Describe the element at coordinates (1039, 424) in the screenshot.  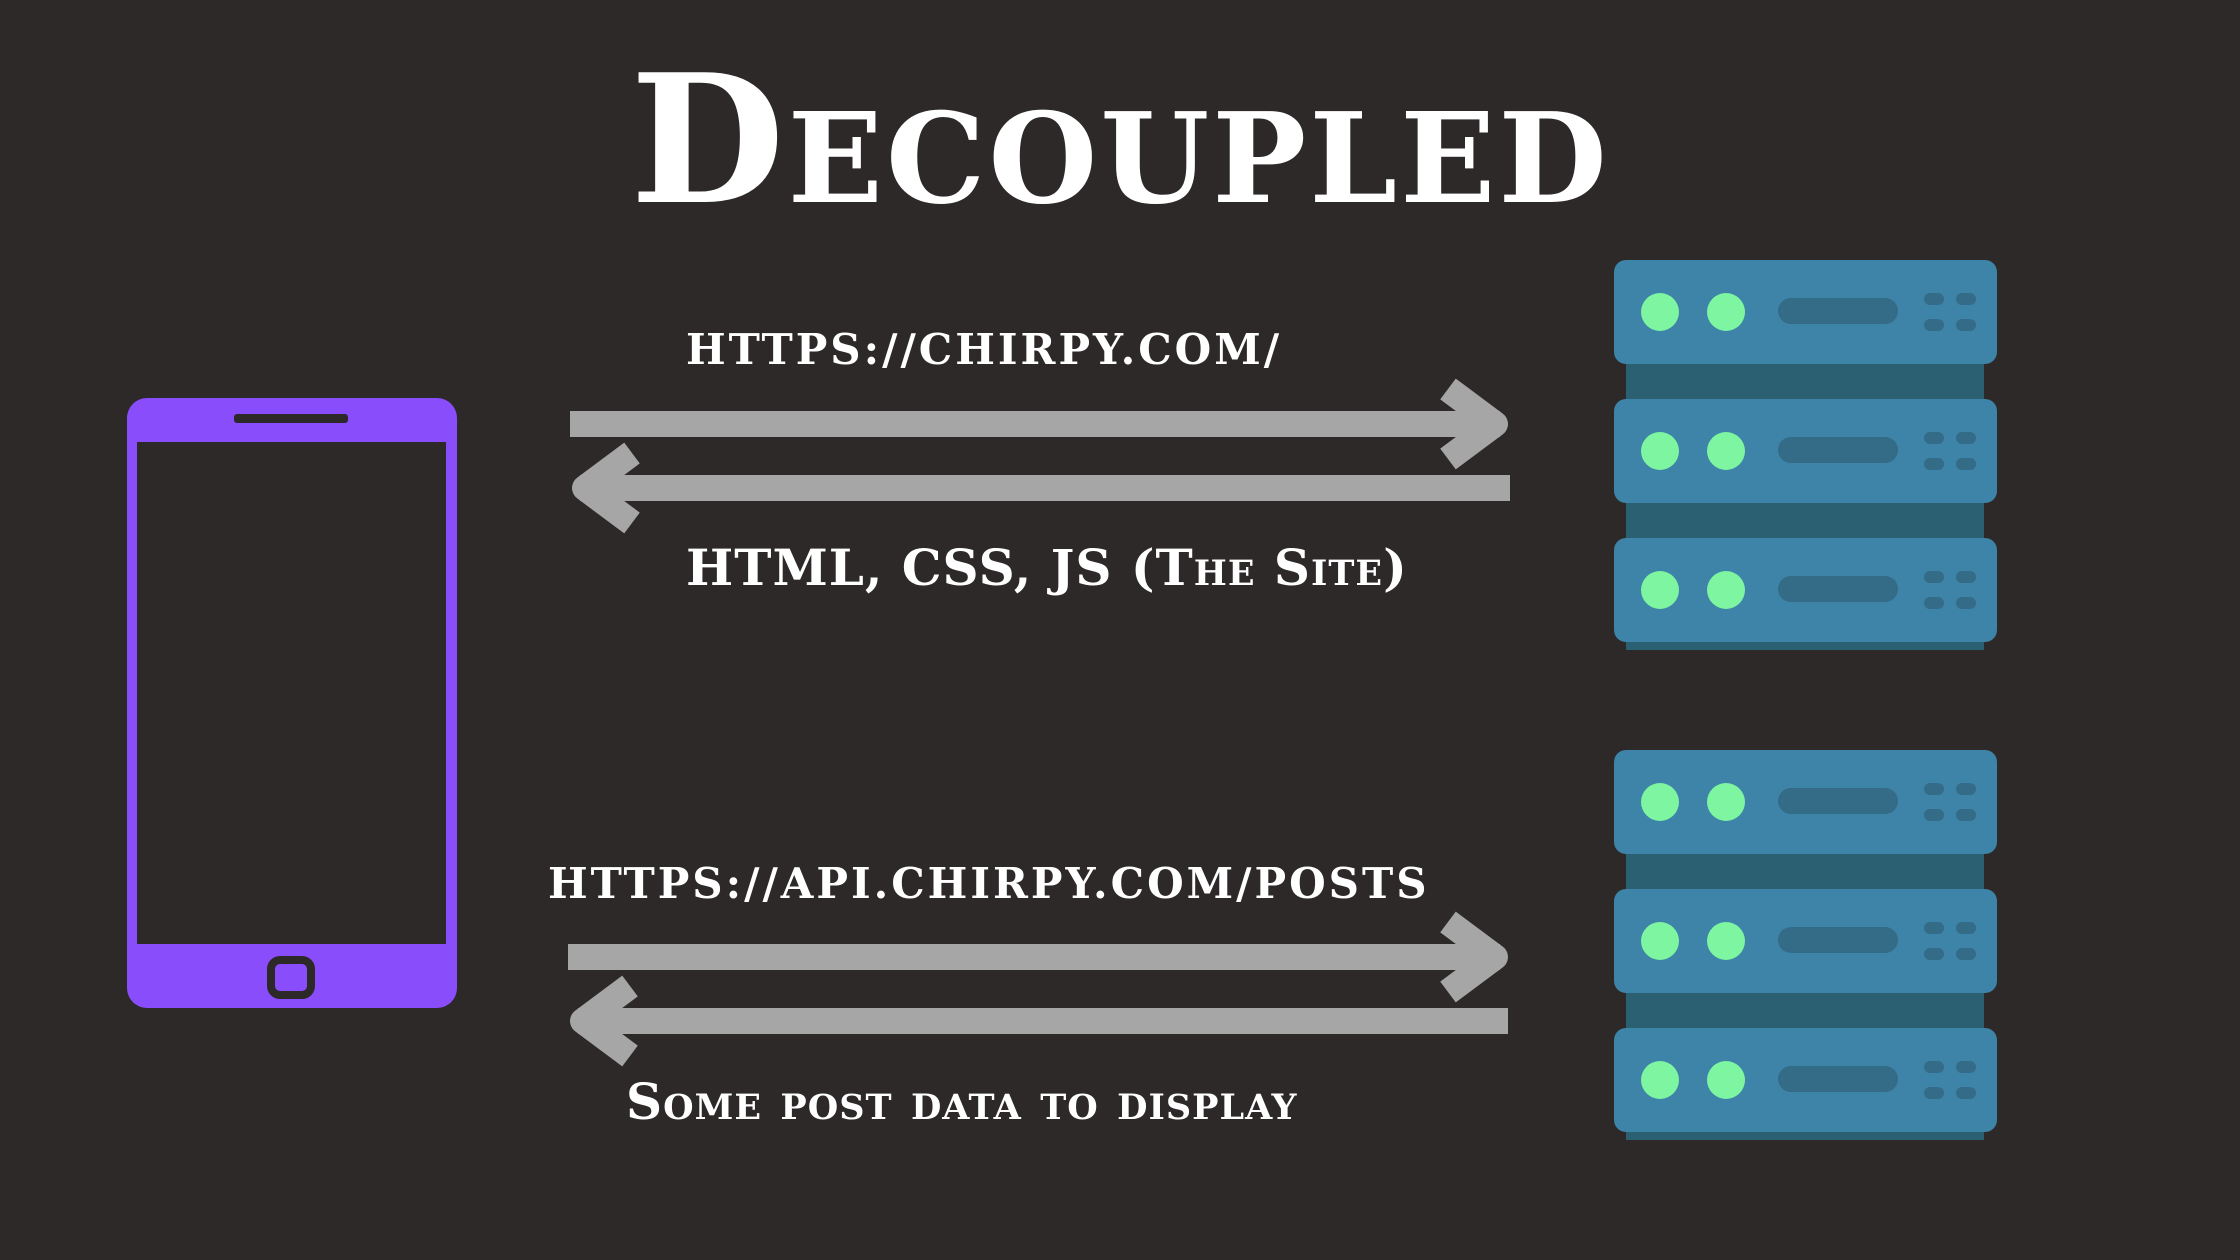
I see `request-arrow-site` at that location.